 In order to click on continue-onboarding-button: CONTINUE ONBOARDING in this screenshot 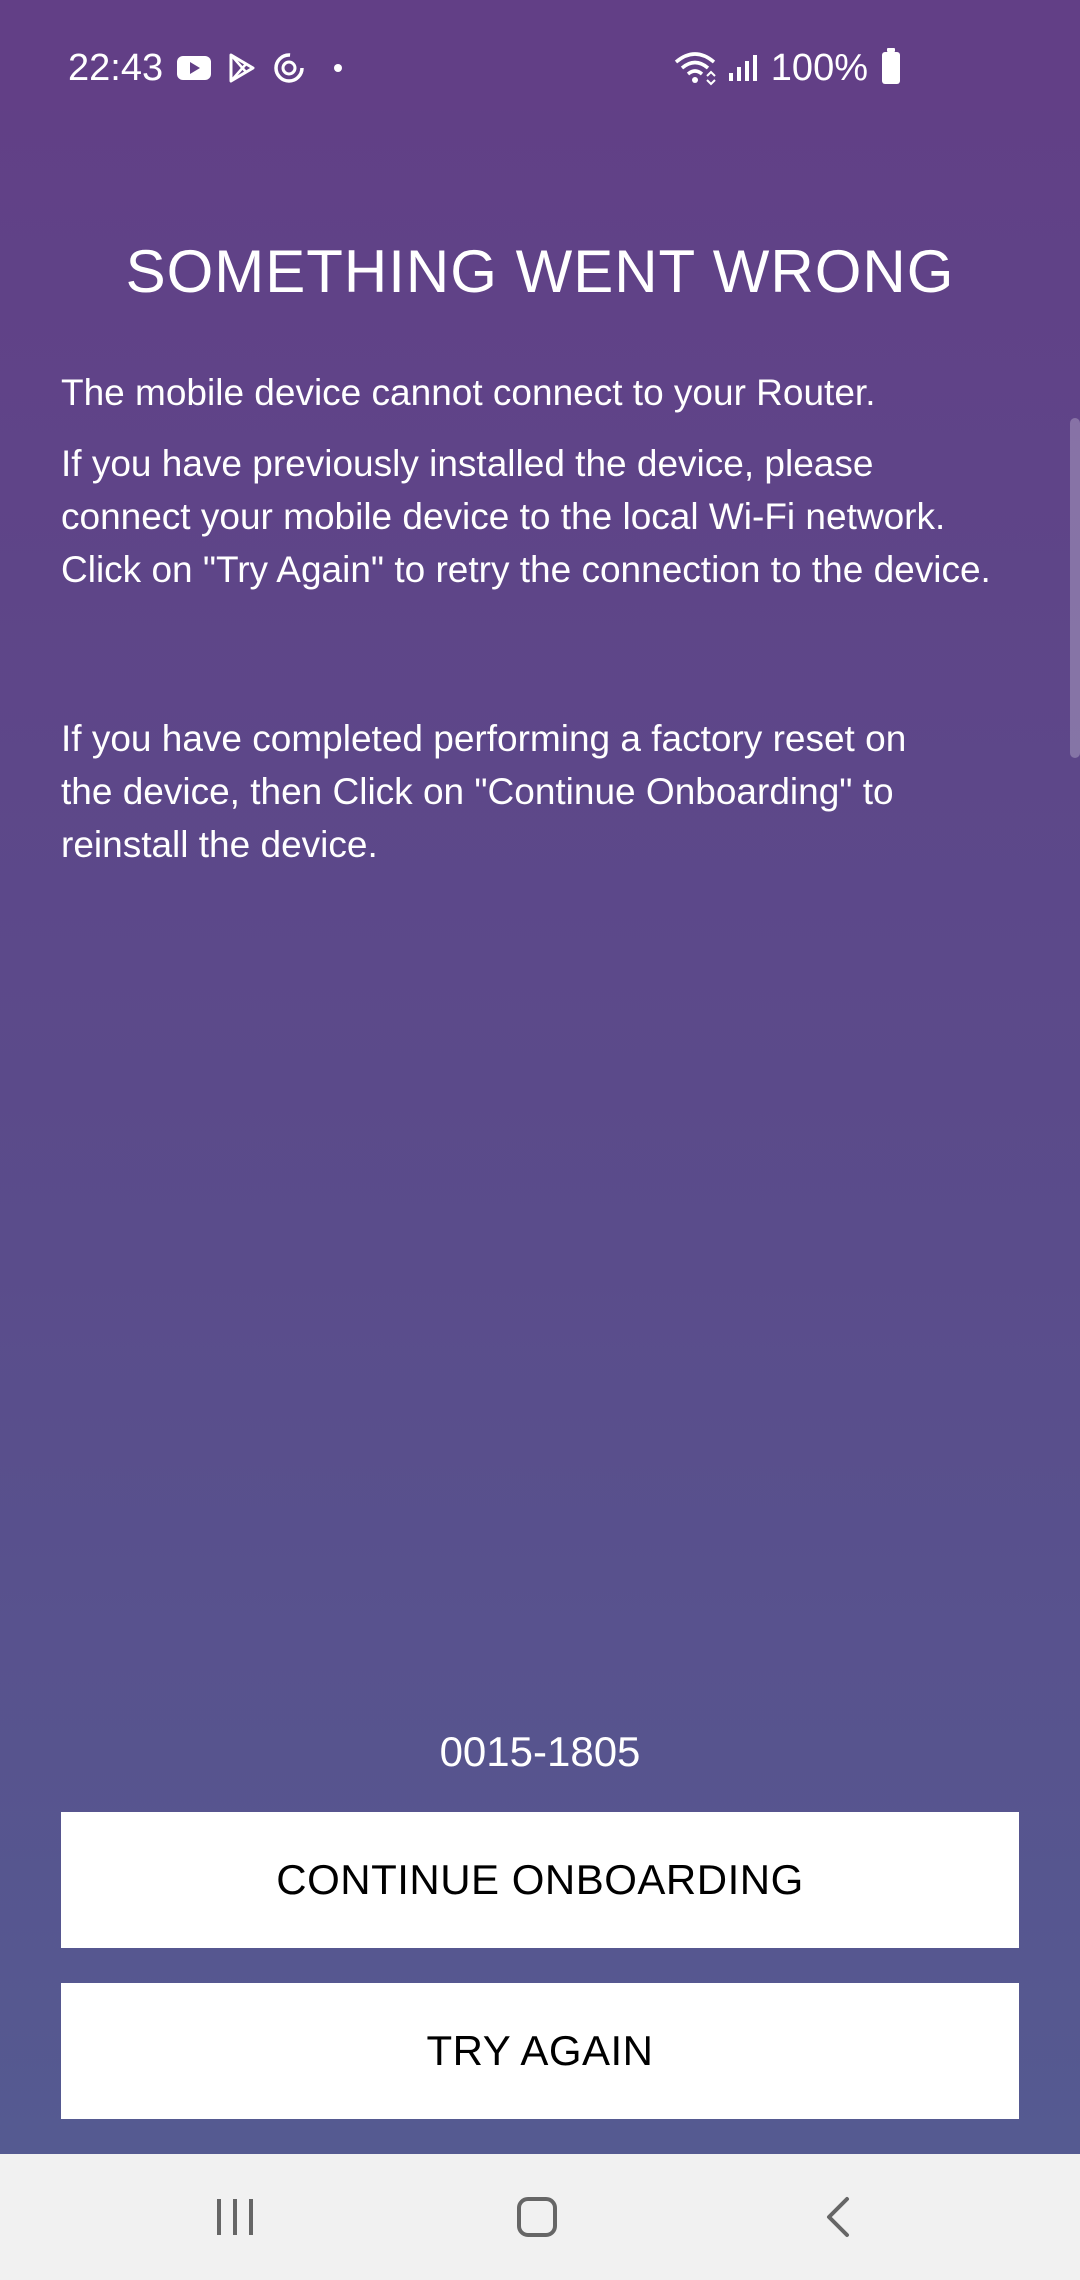, I will do `click(540, 1880)`.